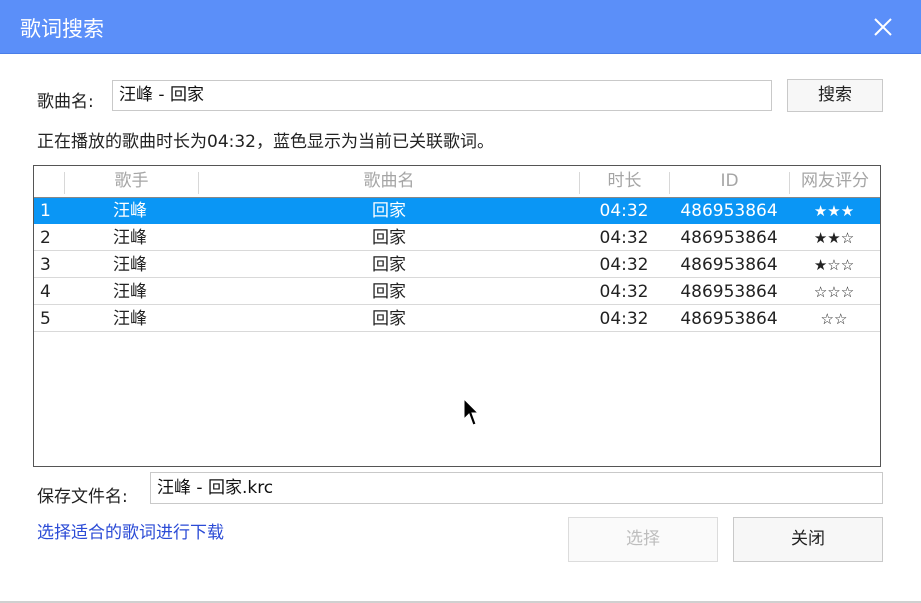 This screenshot has height=603, width=921. What do you see at coordinates (883, 27) in the screenshot?
I see `close-icon` at bounding box center [883, 27].